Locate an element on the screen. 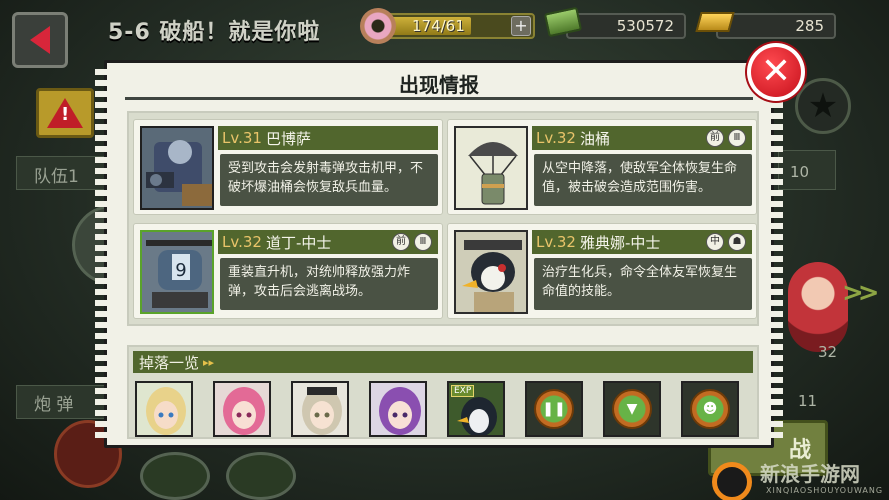  watermark-logo is located at coordinates (732, 481).